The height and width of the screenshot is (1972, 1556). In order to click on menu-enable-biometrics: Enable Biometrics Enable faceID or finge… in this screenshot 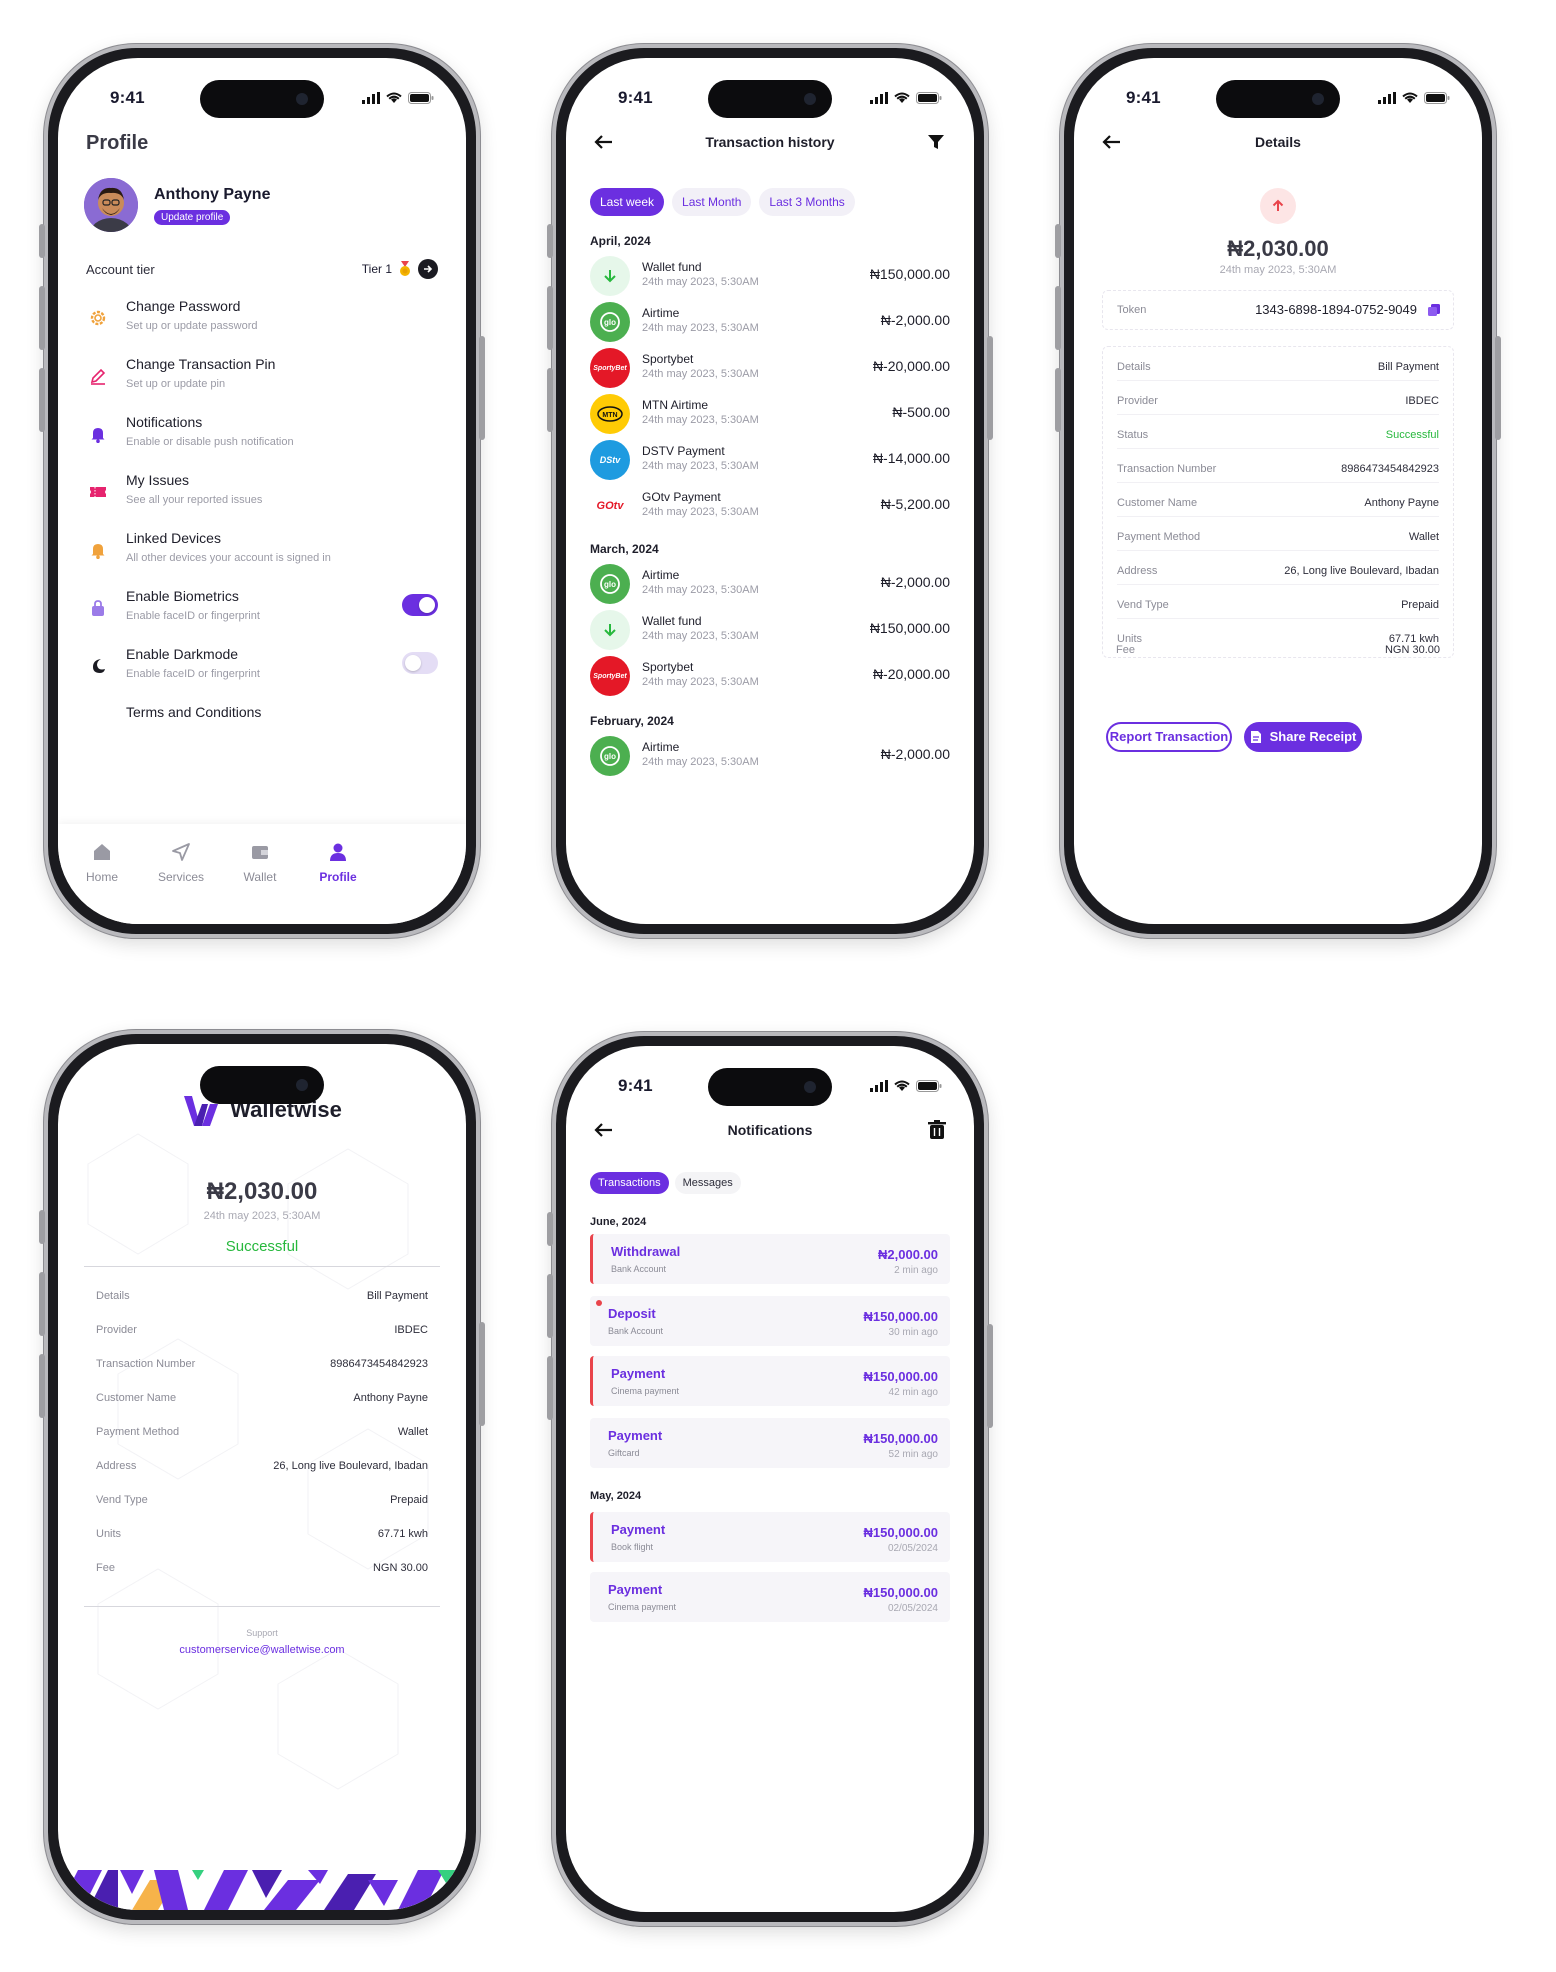, I will do `click(262, 613)`.